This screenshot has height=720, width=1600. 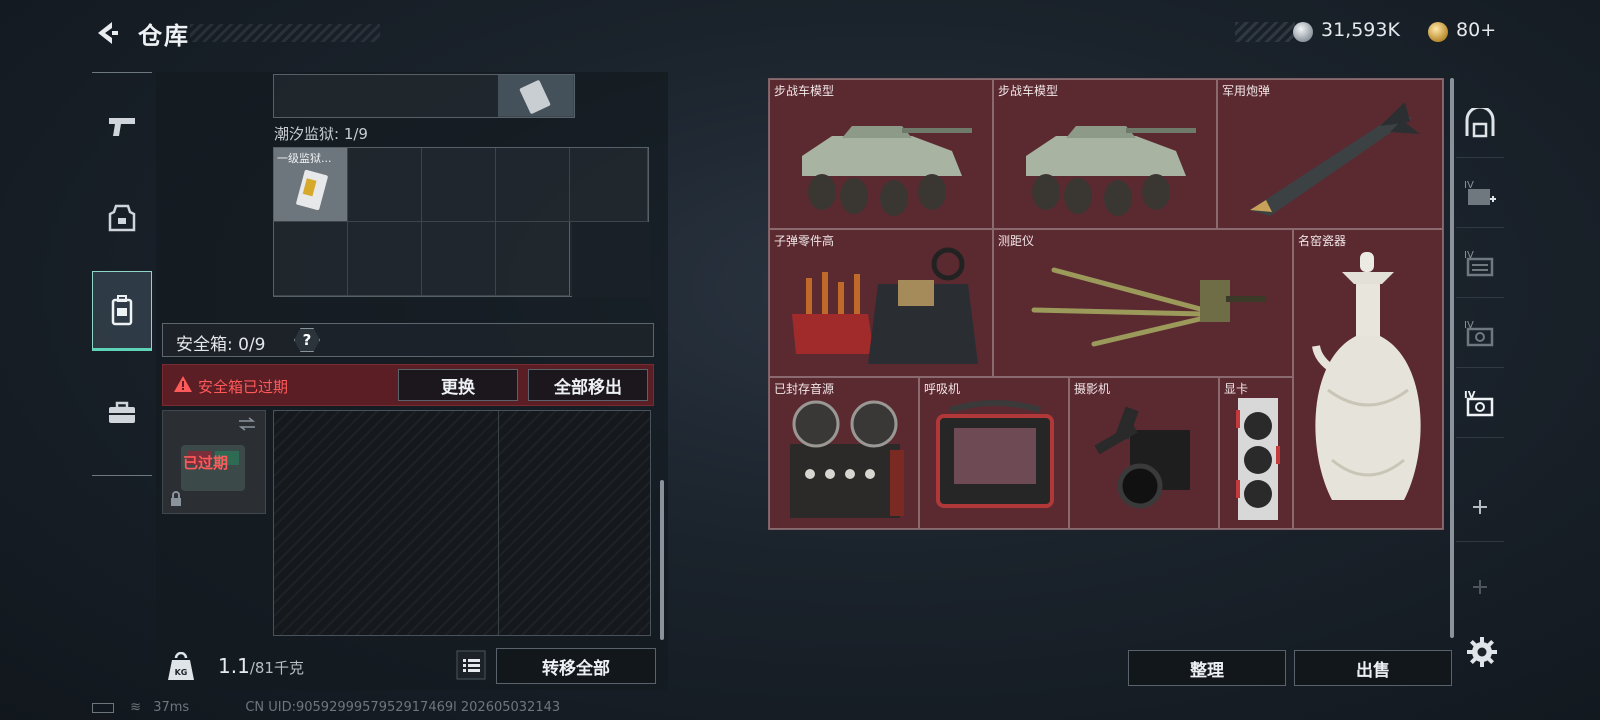 I want to click on stash-item: 测距仪, so click(x=1143, y=303).